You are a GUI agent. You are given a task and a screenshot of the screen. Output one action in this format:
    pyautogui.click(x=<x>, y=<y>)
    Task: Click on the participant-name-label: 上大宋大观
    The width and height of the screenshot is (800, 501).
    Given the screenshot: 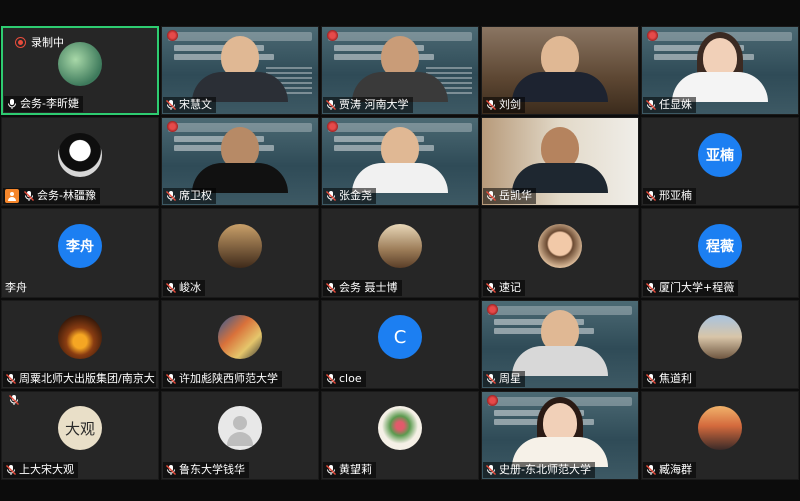 What is the action you would take?
    pyautogui.click(x=40, y=469)
    